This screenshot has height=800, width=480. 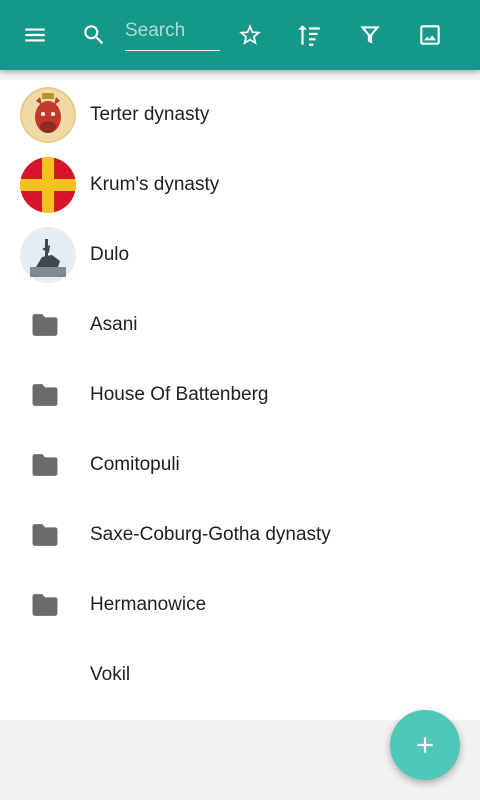 I want to click on favorites-button, so click(x=250, y=35).